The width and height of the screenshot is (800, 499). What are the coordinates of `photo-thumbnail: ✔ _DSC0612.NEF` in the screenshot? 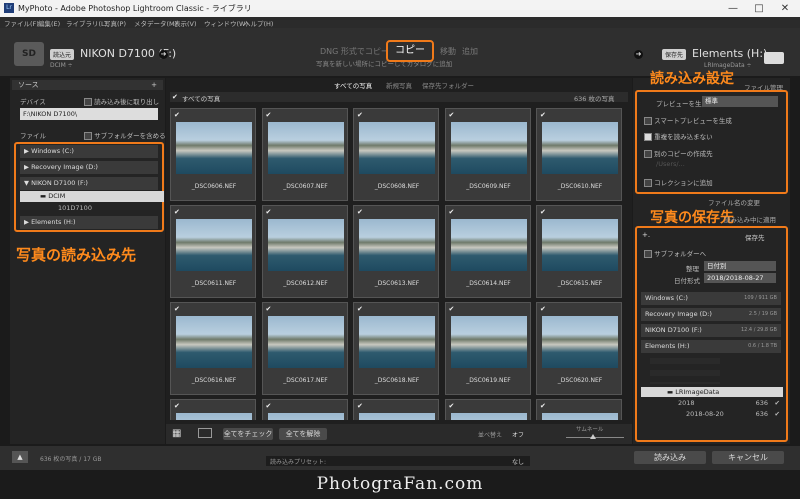 It's located at (304, 251).